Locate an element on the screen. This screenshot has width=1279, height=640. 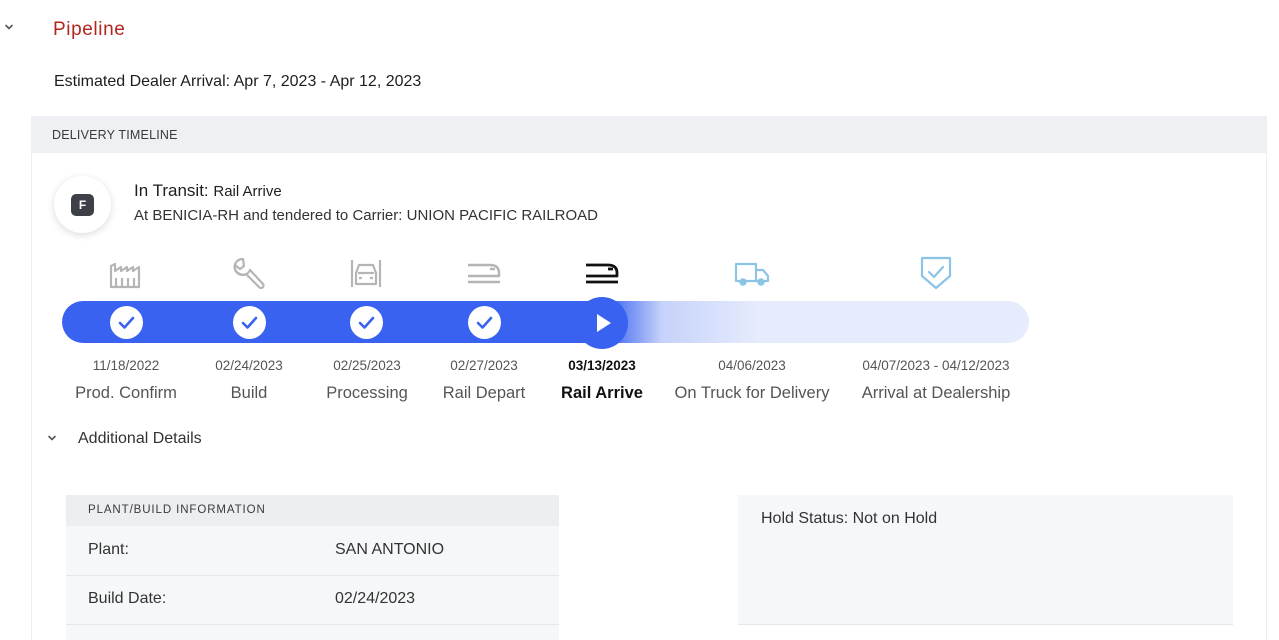
stage-label: Arrival at Dealership is located at coordinates (936, 393).